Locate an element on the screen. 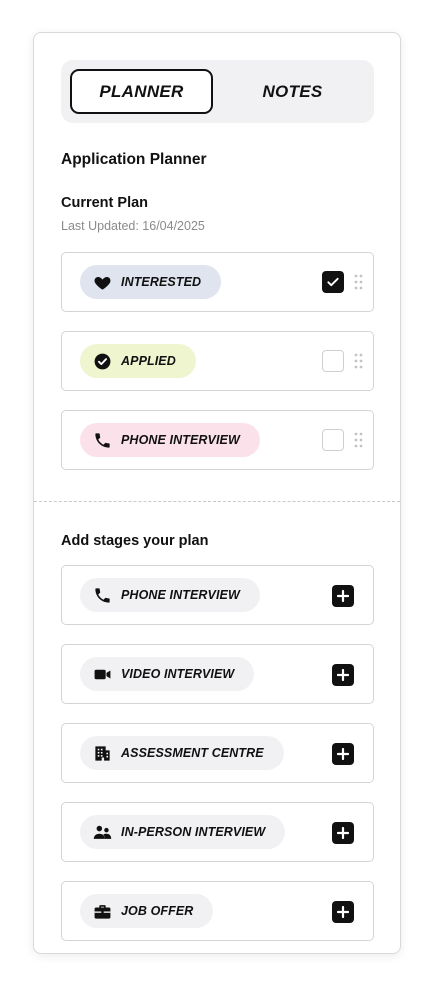  stage-label: ASSESSMENT CENTRE is located at coordinates (192, 753).